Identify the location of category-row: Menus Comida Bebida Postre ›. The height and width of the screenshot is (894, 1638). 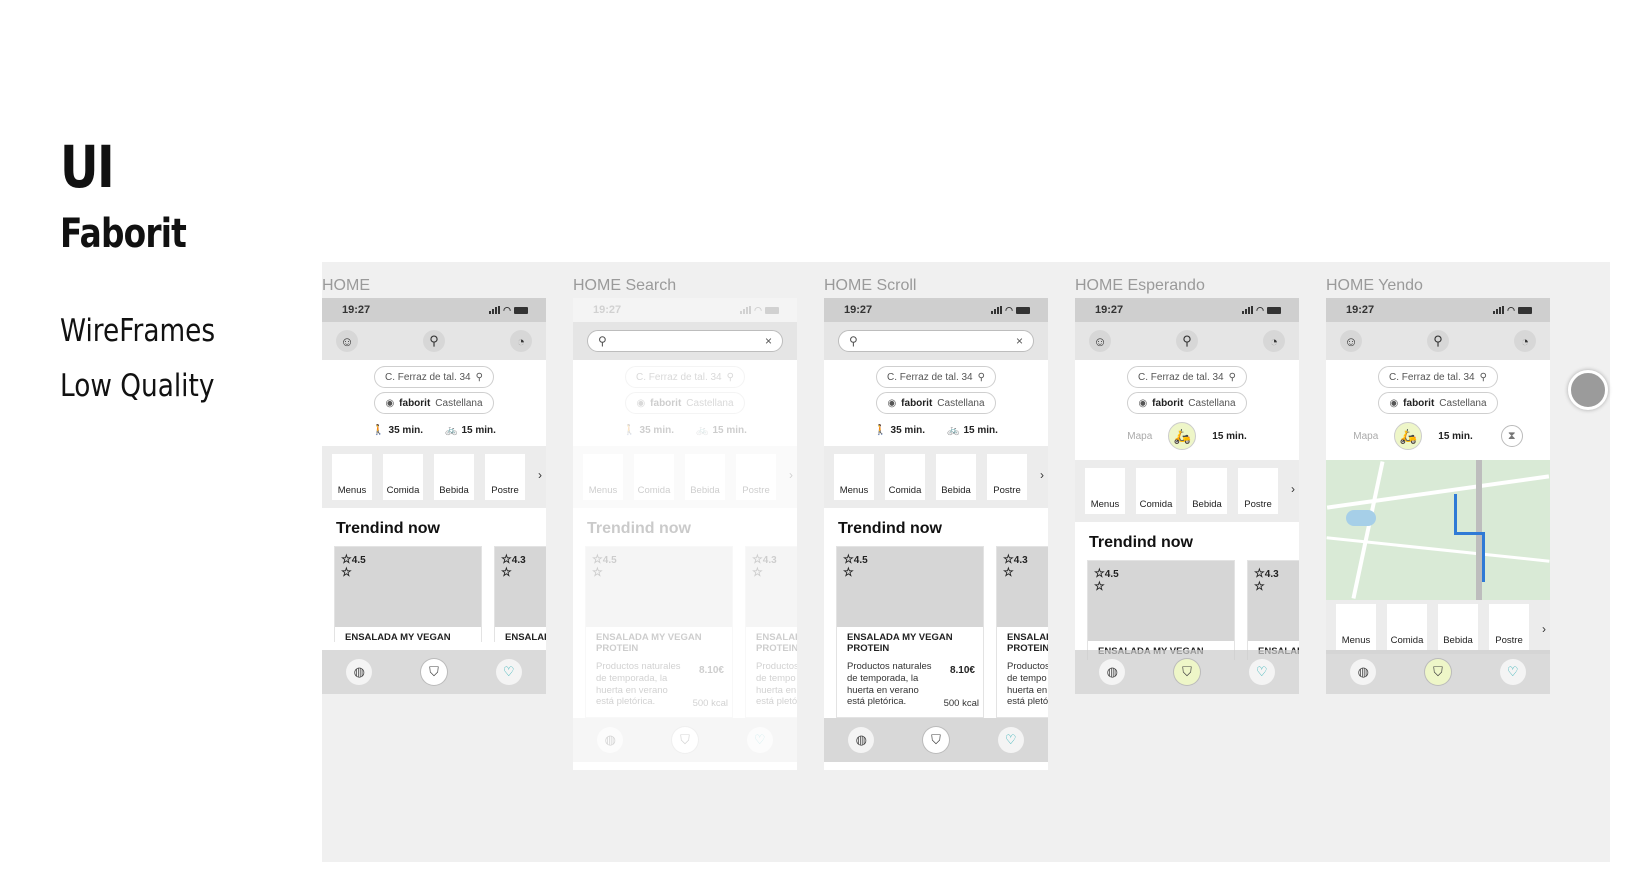
(434, 477).